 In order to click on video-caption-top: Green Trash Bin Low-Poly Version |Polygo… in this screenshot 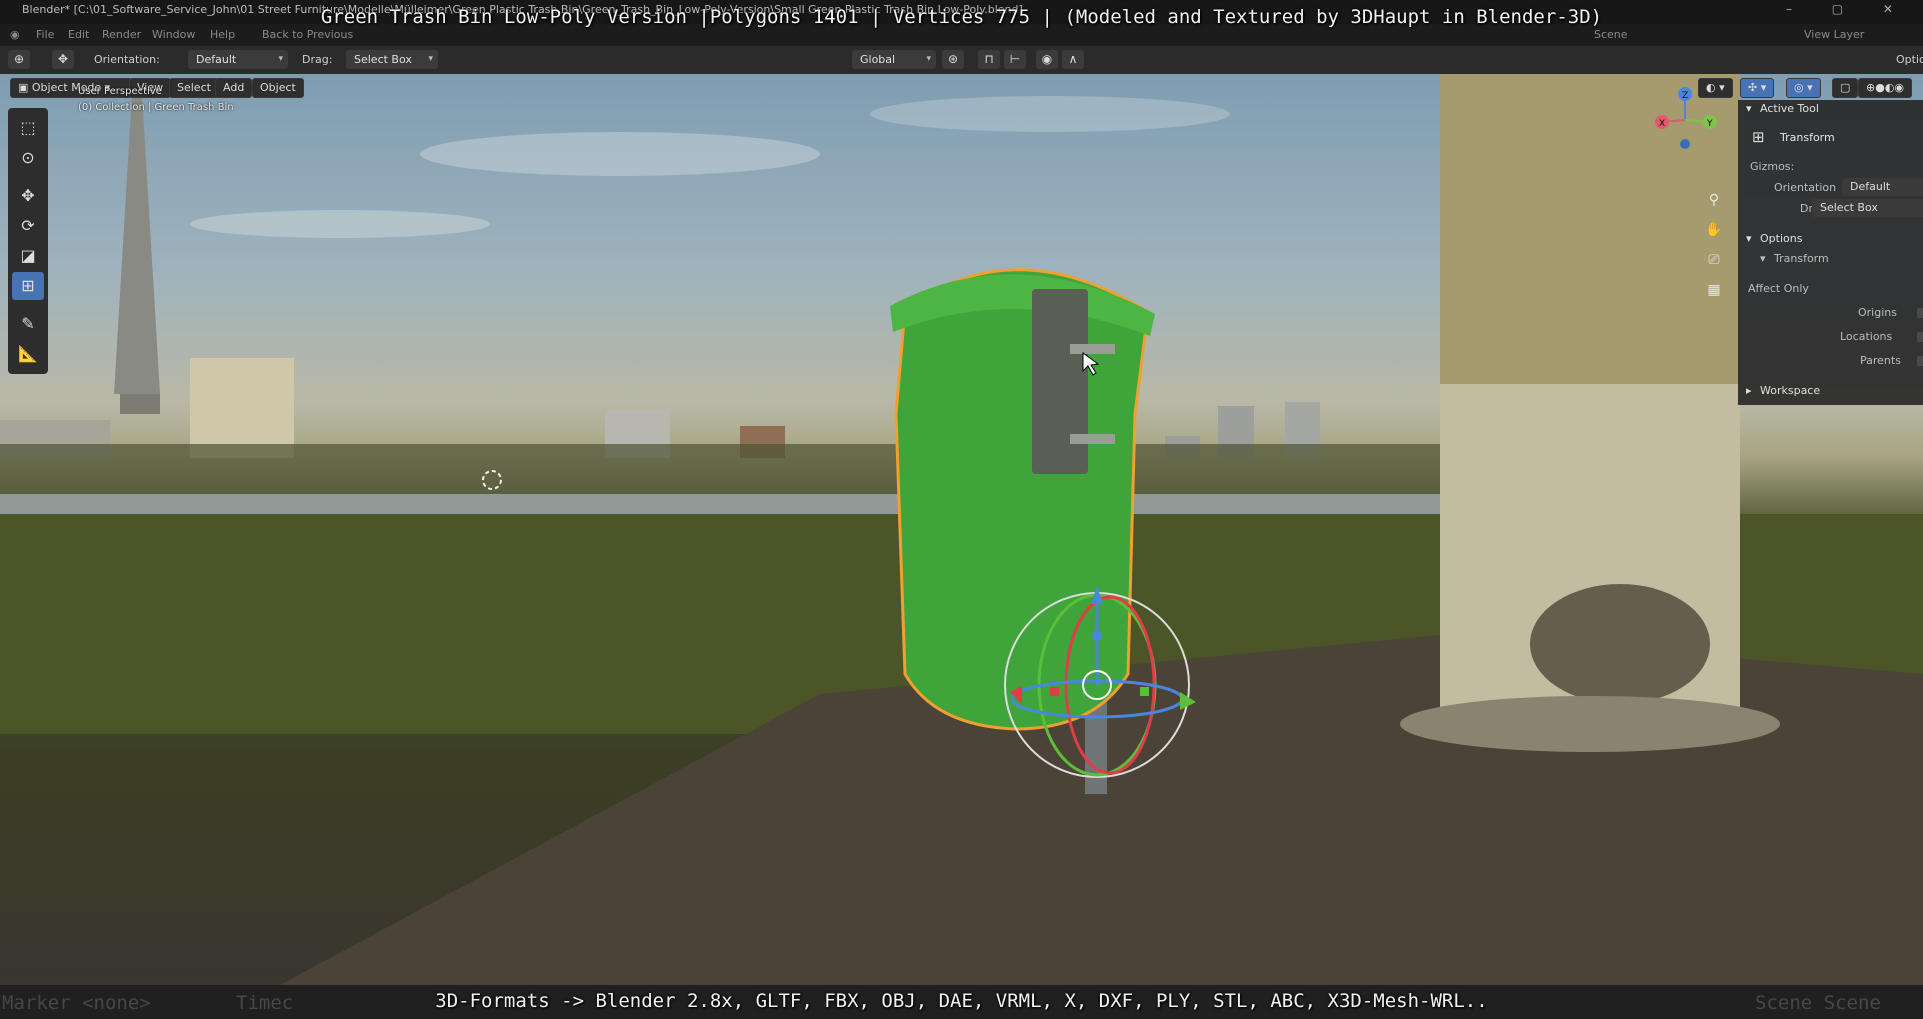, I will do `click(961, 17)`.